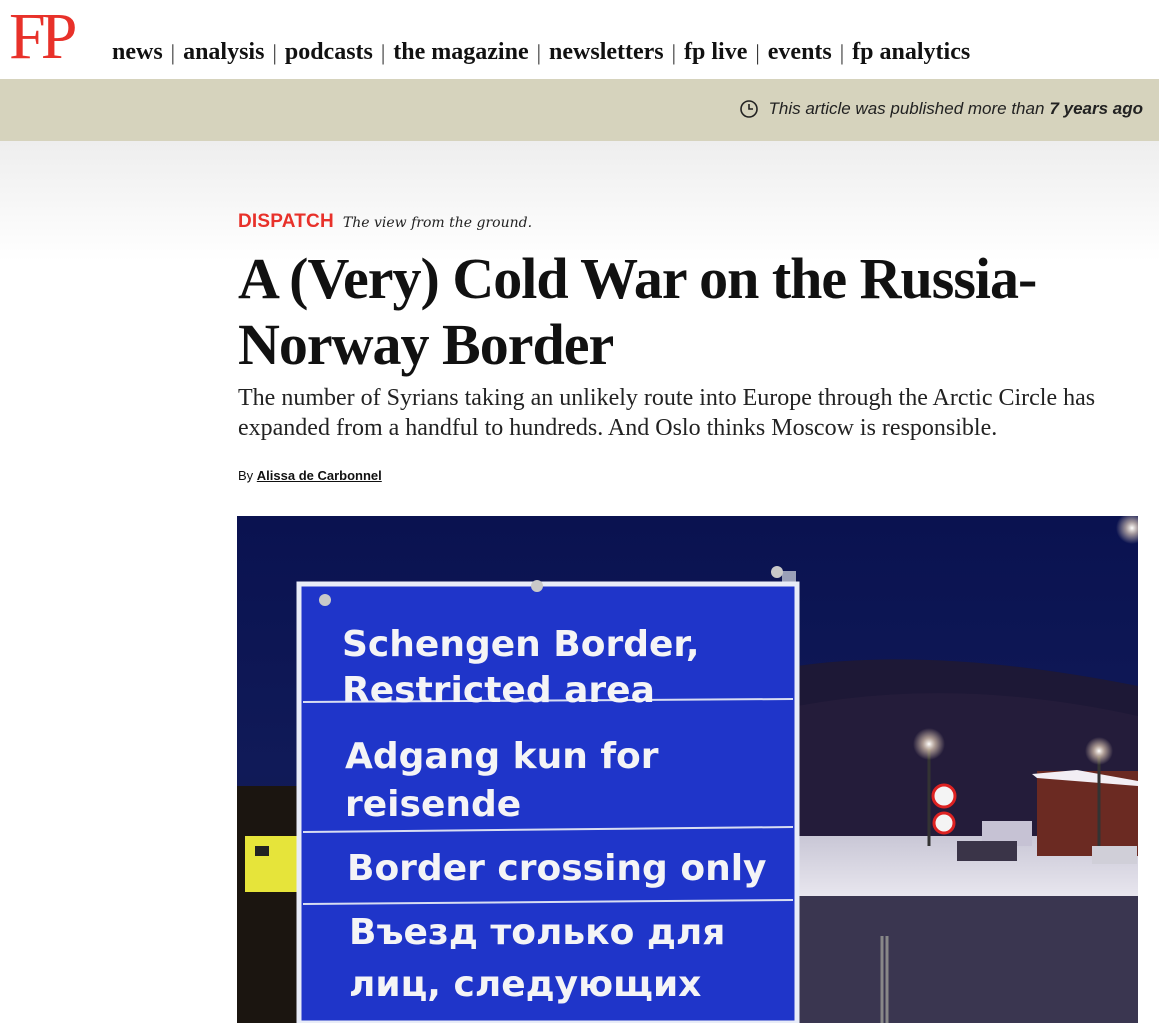  Describe the element at coordinates (286, 222) in the screenshot. I see `kicker-label: DISPATCH` at that location.